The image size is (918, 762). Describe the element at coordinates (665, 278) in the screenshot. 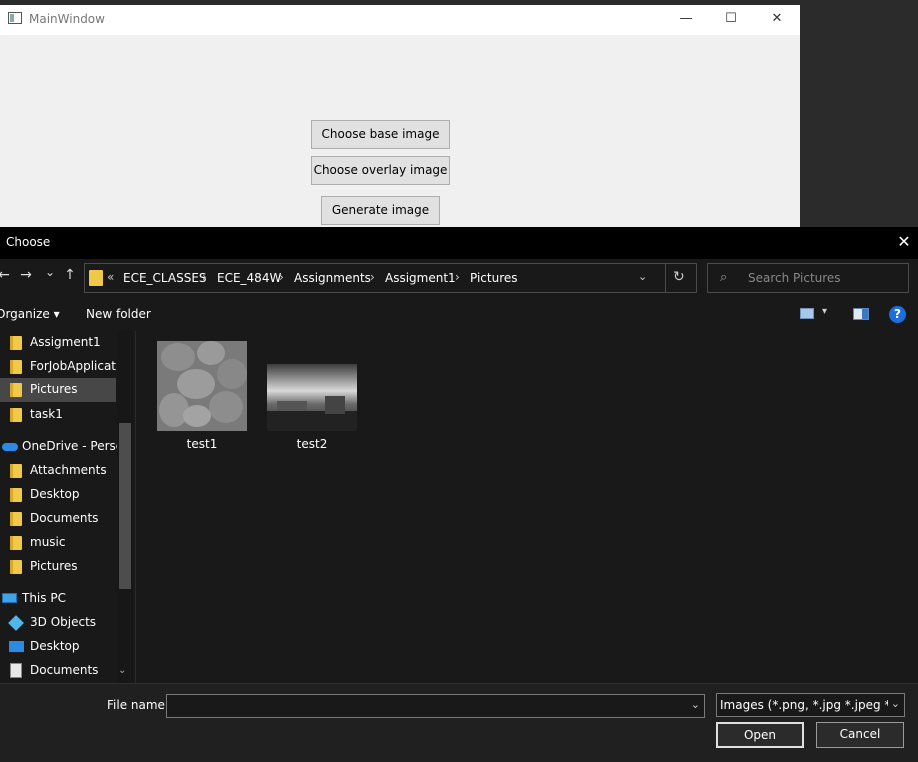

I see `divider` at that location.